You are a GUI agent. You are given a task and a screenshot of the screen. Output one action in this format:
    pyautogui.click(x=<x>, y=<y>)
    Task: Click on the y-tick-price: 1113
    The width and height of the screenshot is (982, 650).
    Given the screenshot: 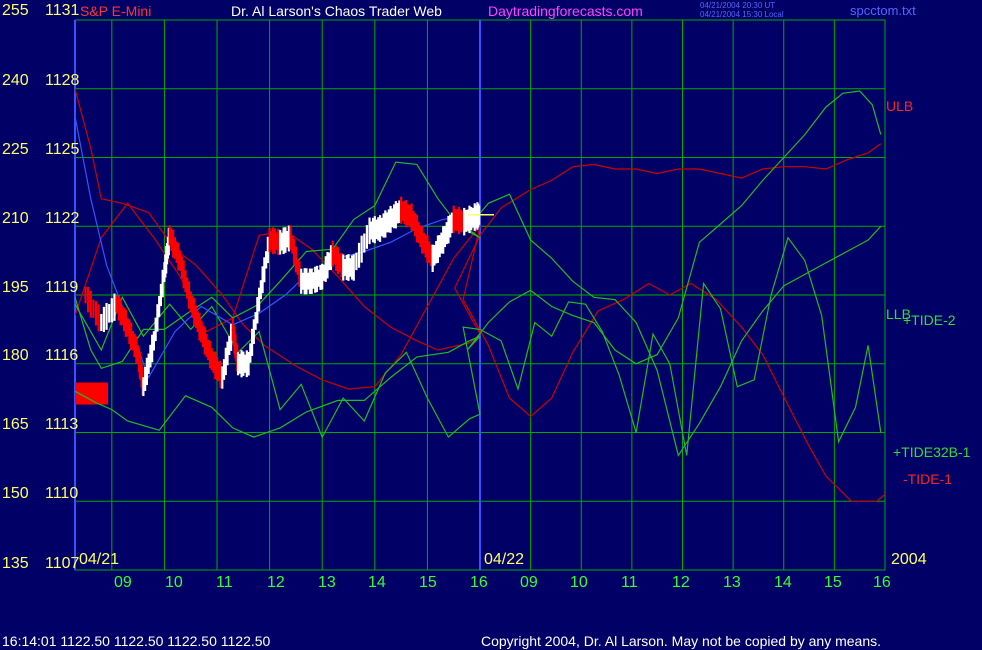 What is the action you would take?
    pyautogui.click(x=62, y=424)
    